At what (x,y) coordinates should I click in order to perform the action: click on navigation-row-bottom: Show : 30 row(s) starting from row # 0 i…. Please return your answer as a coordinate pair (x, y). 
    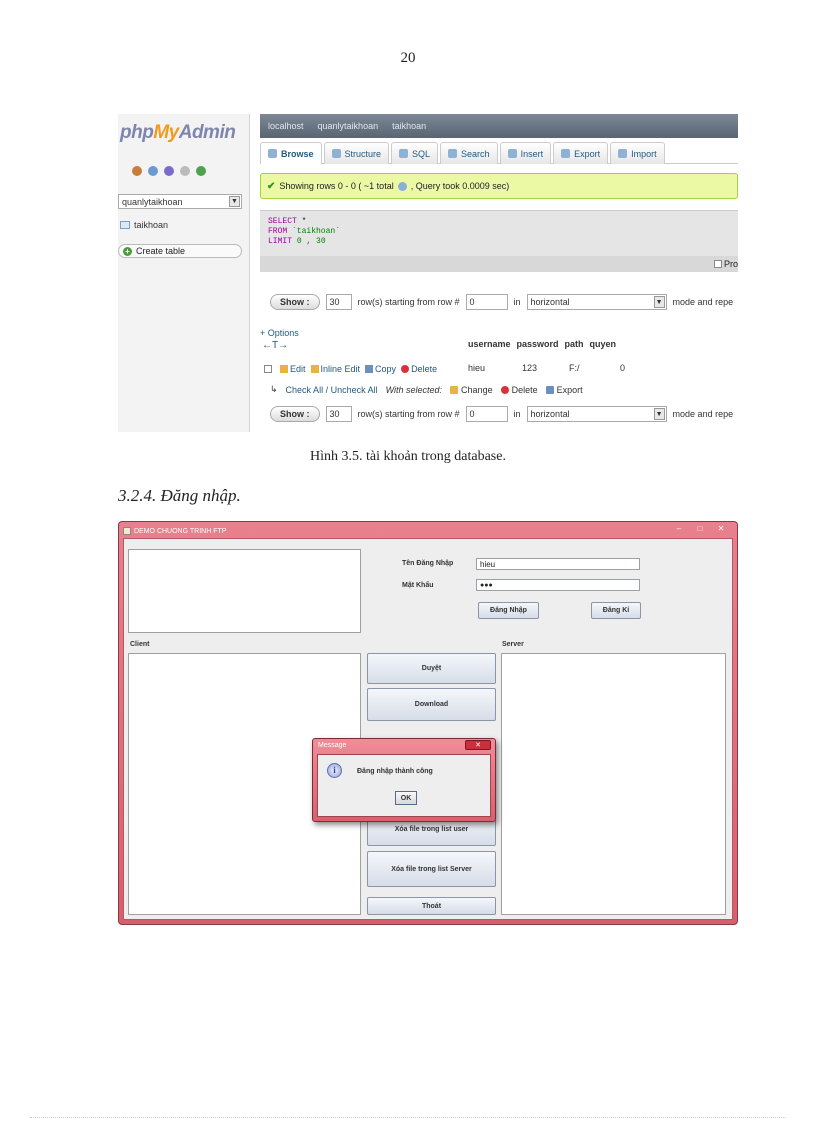
    Looking at the image, I should click on (504, 414).